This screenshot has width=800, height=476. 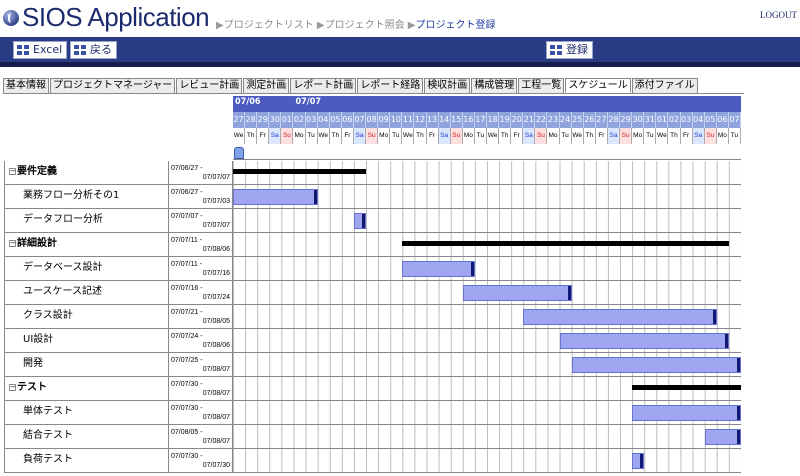 I want to click on task-name: データフロー分析, so click(x=86, y=221).